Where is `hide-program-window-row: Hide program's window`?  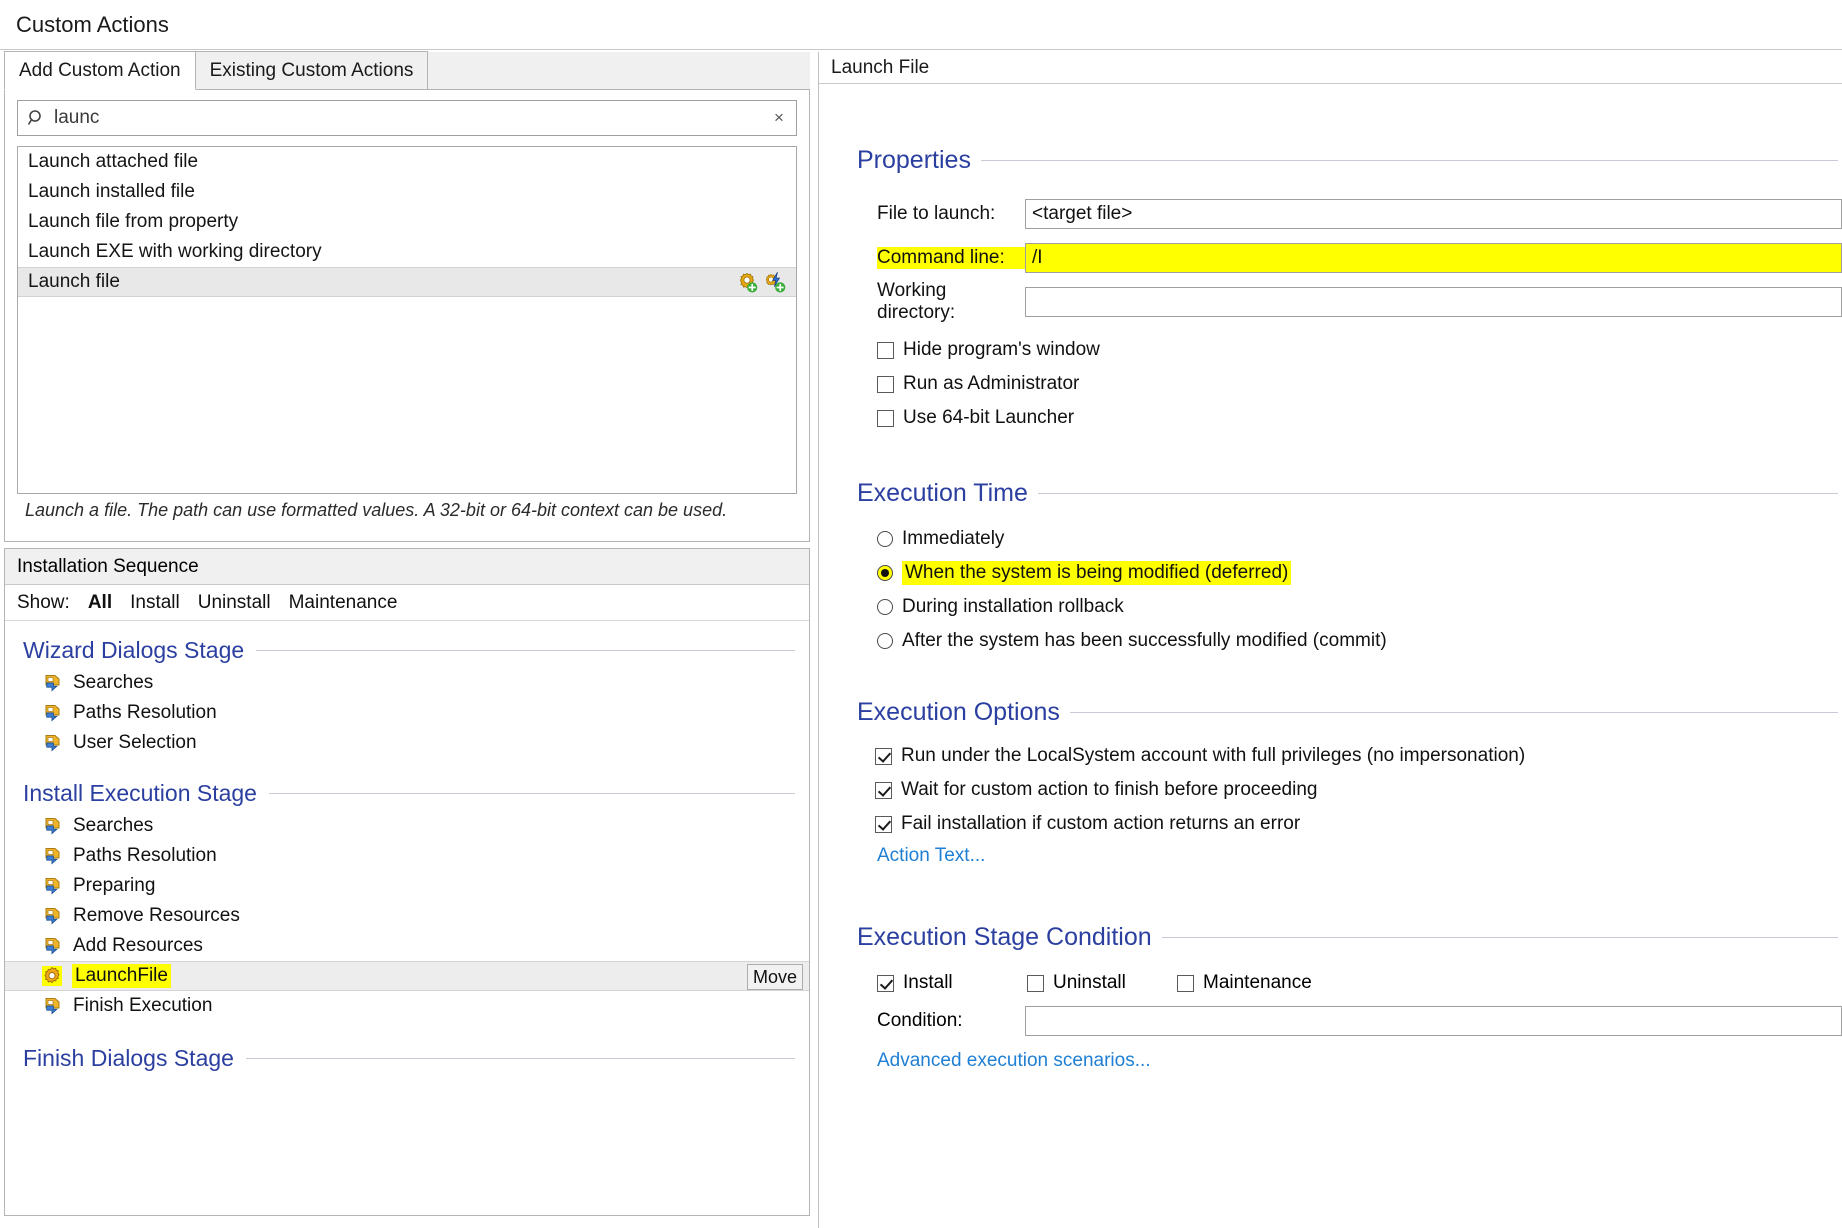 hide-program-window-row: Hide program's window is located at coordinates (1330, 350).